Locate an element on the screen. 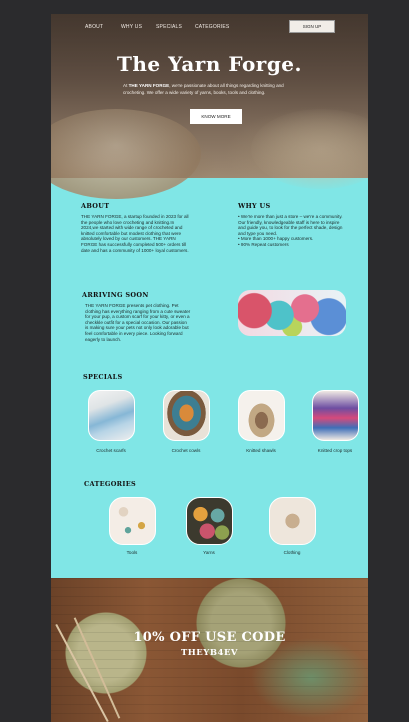  promo-code: THEYB4EV is located at coordinates (209, 653).